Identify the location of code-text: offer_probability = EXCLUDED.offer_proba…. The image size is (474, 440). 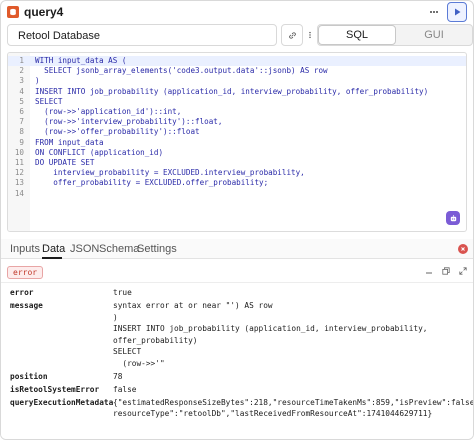
(152, 183).